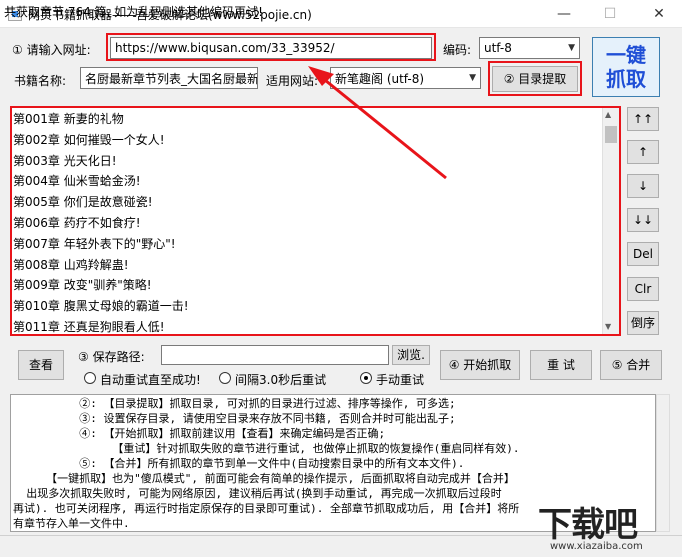 The image size is (682, 557). Describe the element at coordinates (225, 378) in the screenshot. I see `interval-retry-radio` at that location.